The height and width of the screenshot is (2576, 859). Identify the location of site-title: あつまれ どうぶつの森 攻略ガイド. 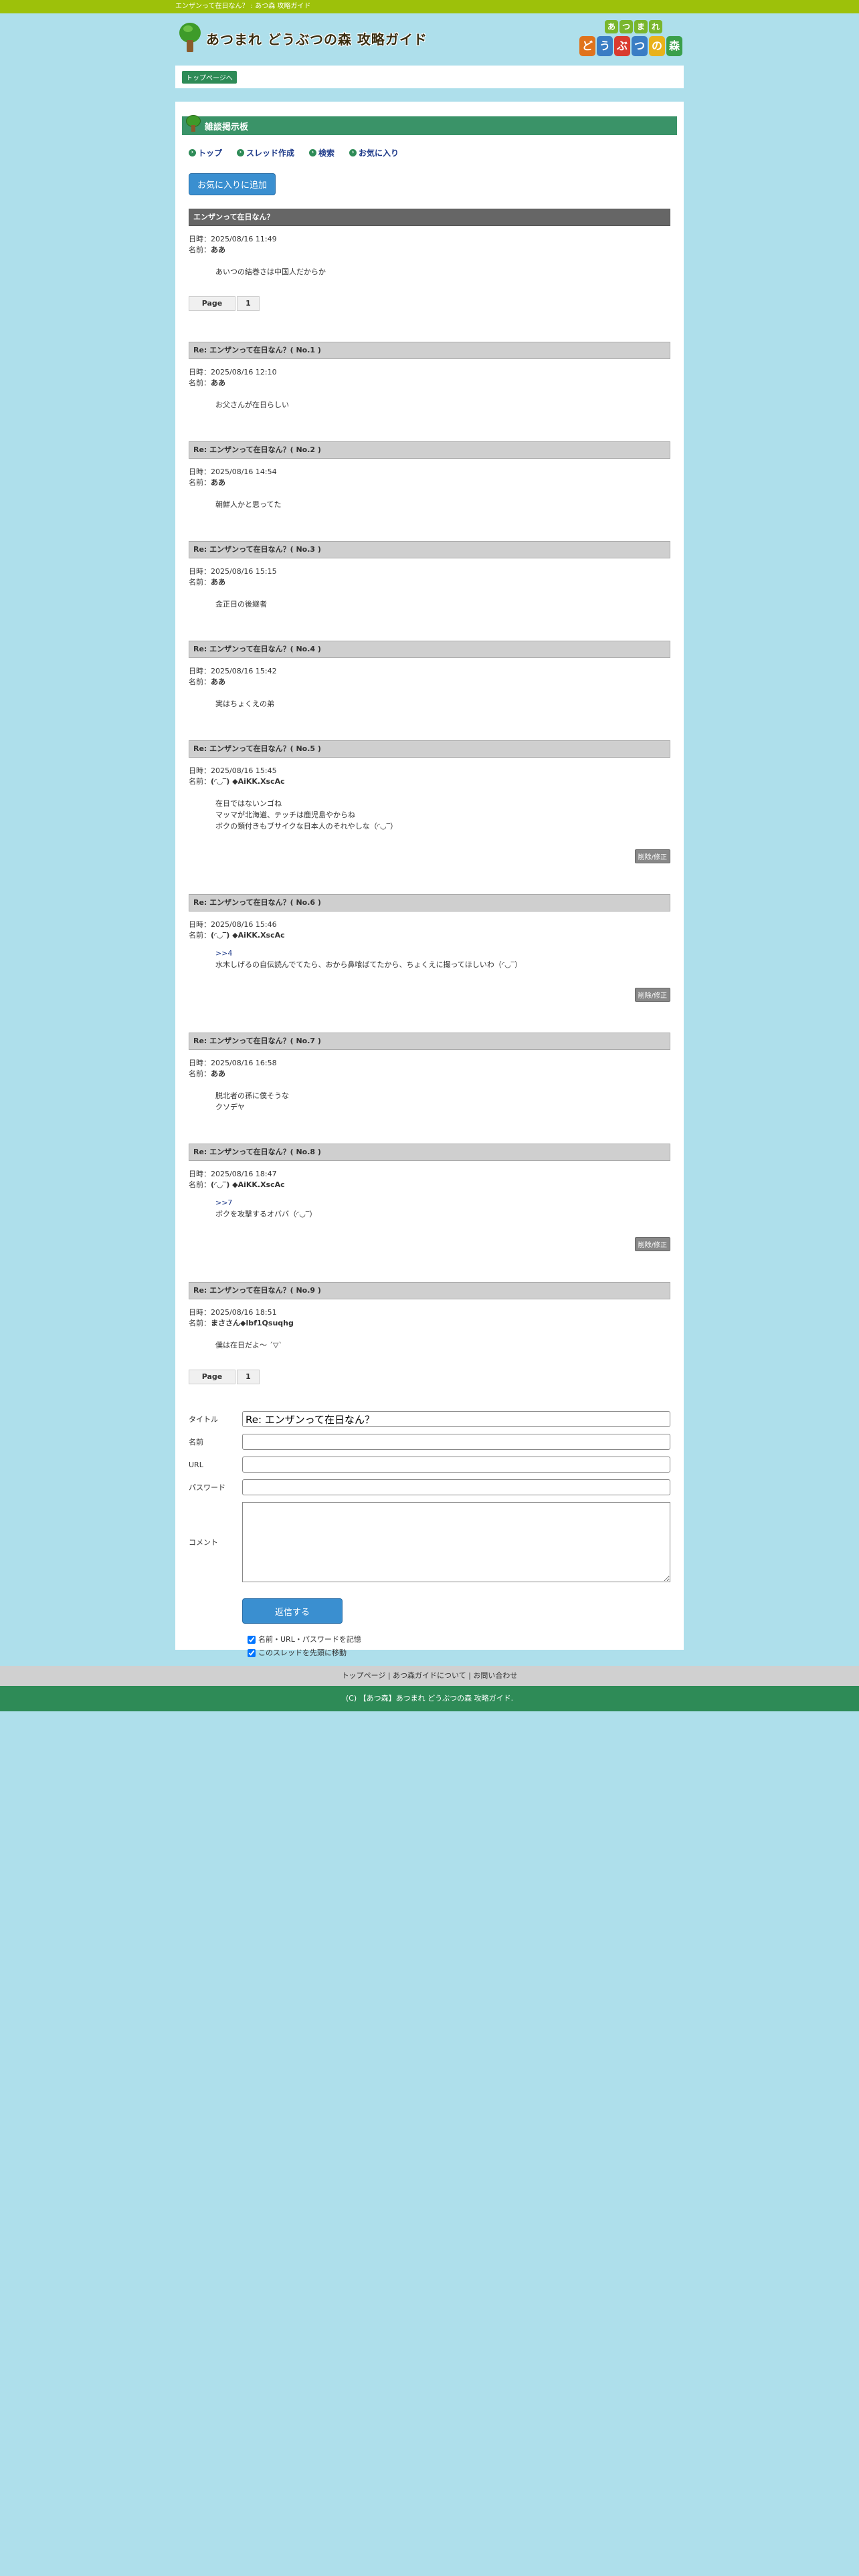
(316, 38).